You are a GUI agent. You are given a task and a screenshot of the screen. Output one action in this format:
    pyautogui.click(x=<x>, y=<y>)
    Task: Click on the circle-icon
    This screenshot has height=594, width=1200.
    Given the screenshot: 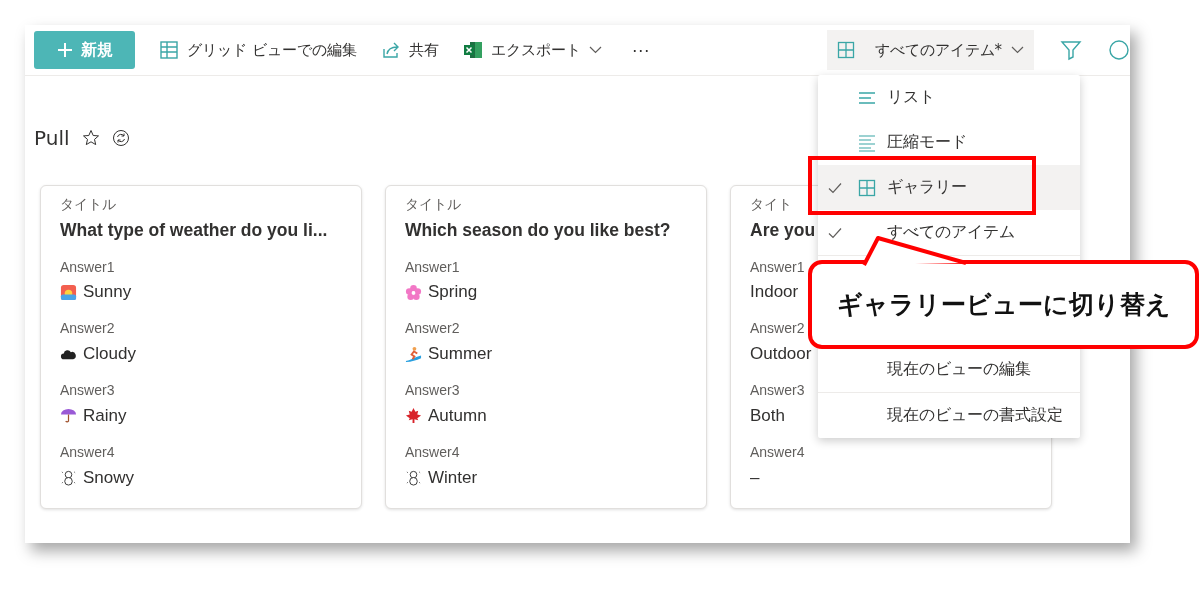 What is the action you would take?
    pyautogui.click(x=1119, y=50)
    